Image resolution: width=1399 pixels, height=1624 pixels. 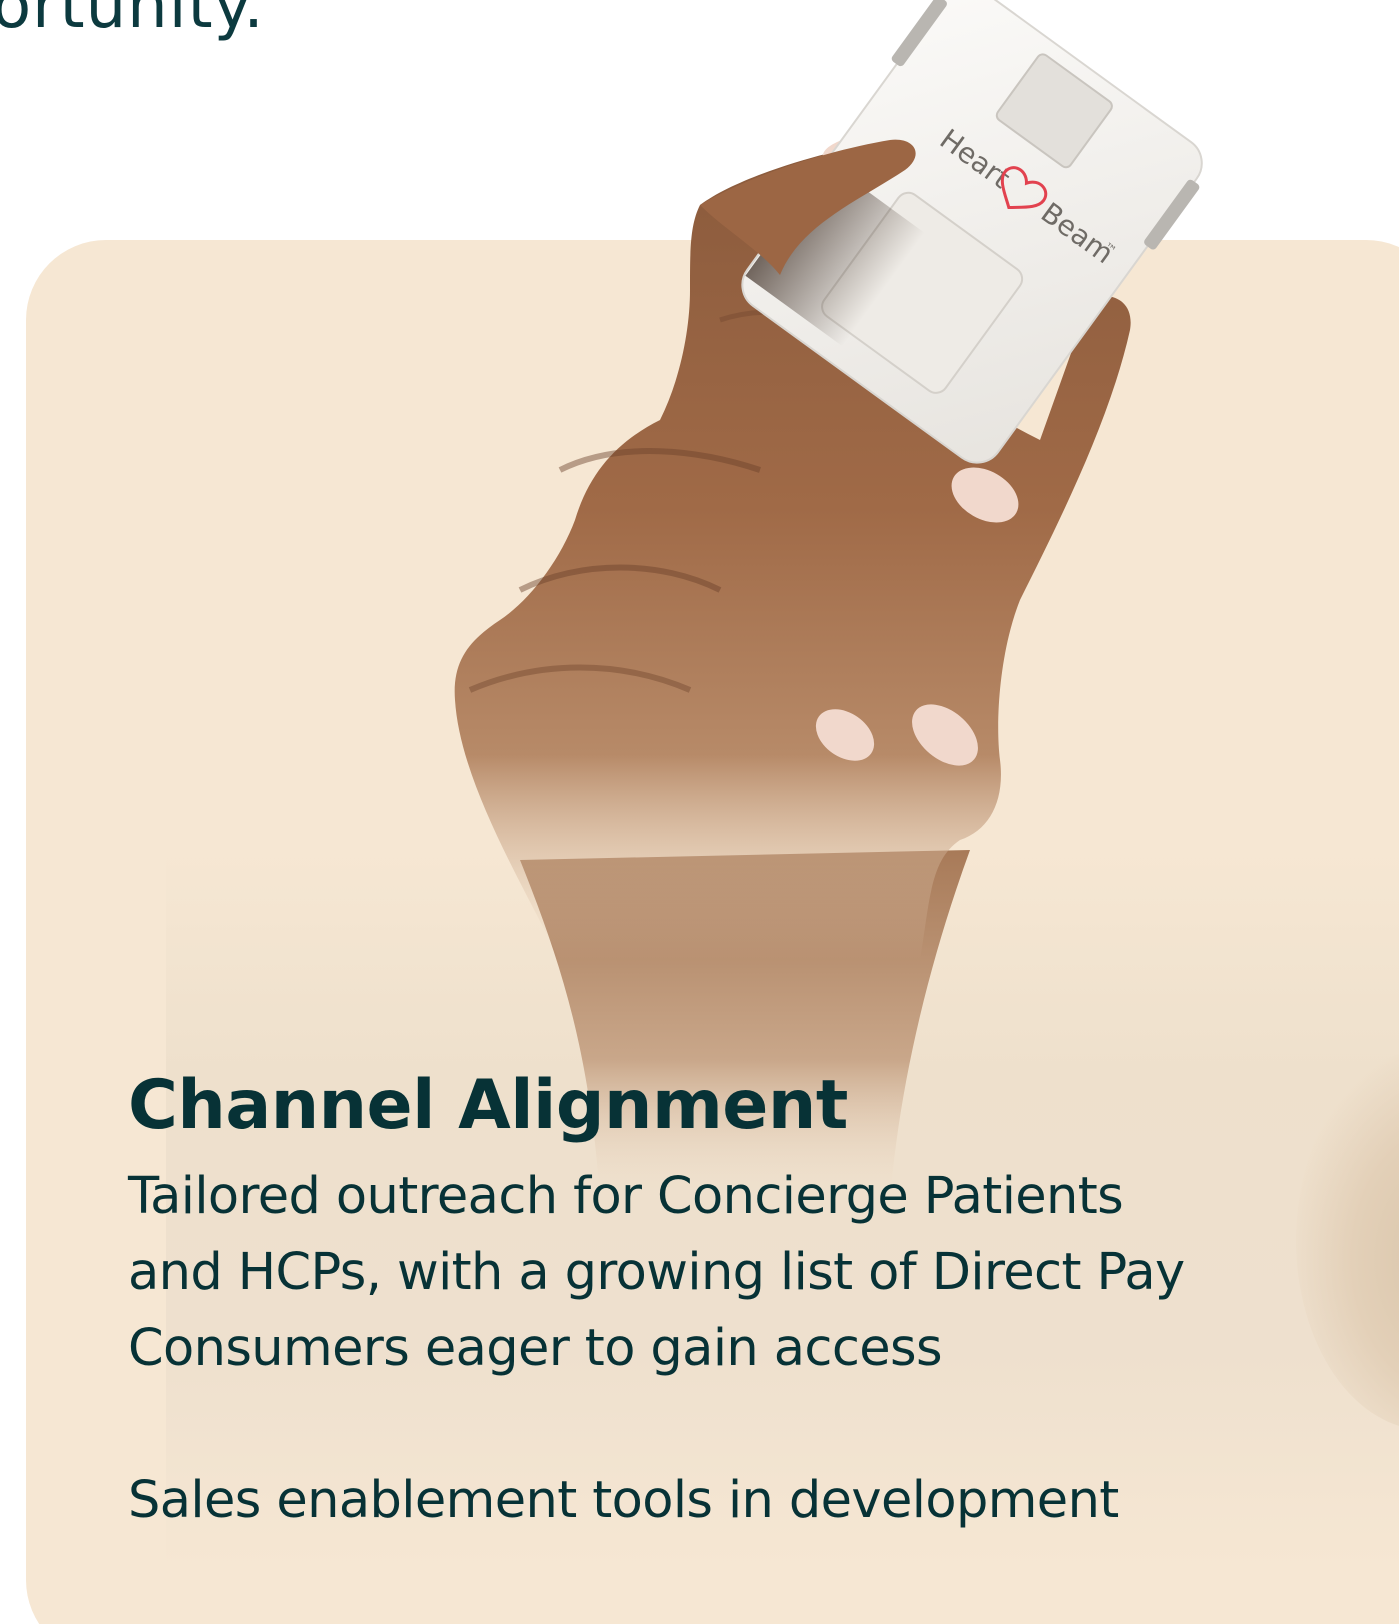 What do you see at coordinates (132, 21) in the screenshot?
I see `previous-section-text: ortunity.` at bounding box center [132, 21].